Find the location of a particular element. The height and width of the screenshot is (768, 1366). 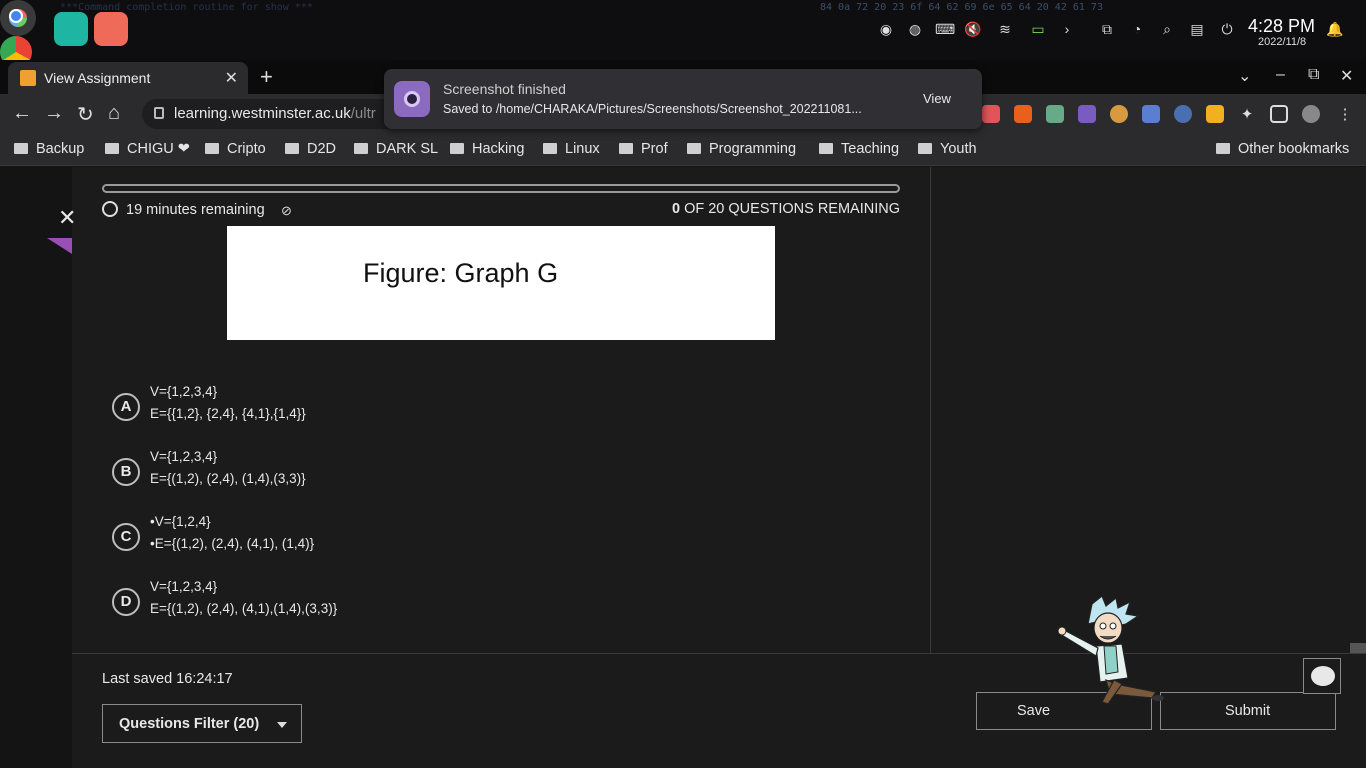

chat-button is located at coordinates (1322, 676).